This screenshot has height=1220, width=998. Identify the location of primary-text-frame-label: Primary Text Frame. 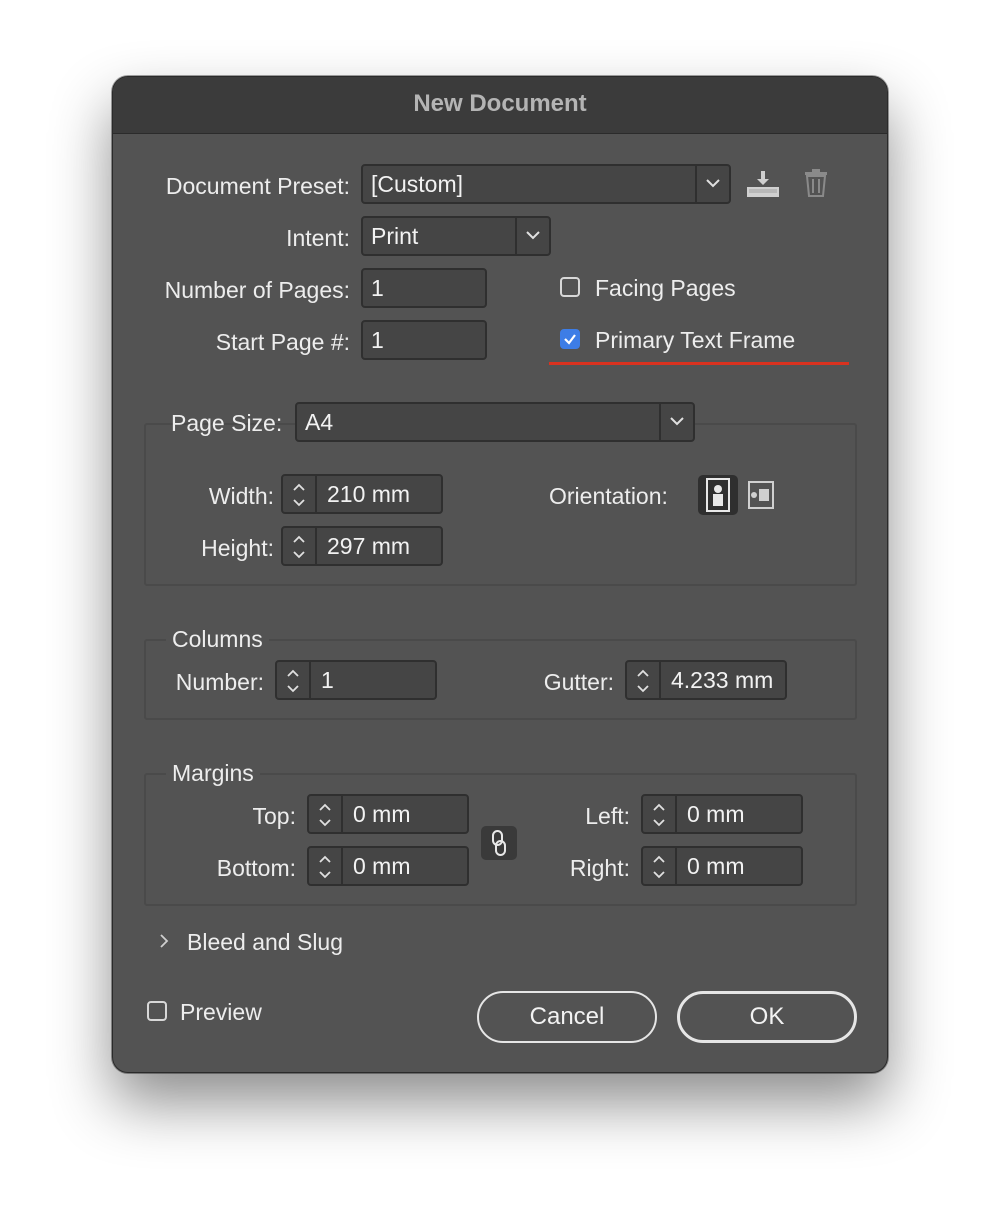
(695, 340).